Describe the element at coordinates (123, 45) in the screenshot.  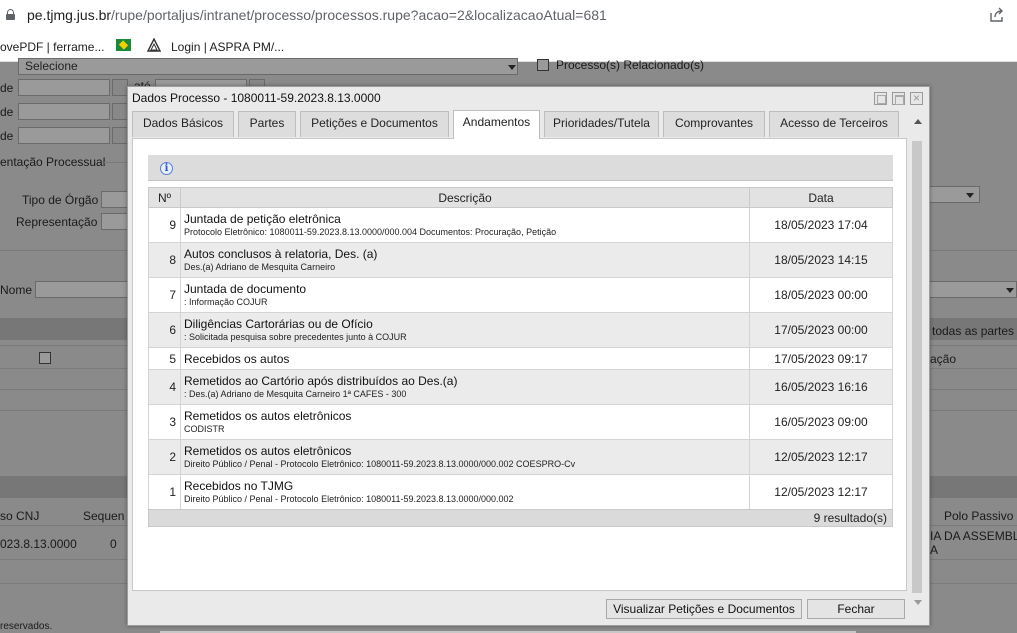
I see `flag-bookmark-icon` at that location.